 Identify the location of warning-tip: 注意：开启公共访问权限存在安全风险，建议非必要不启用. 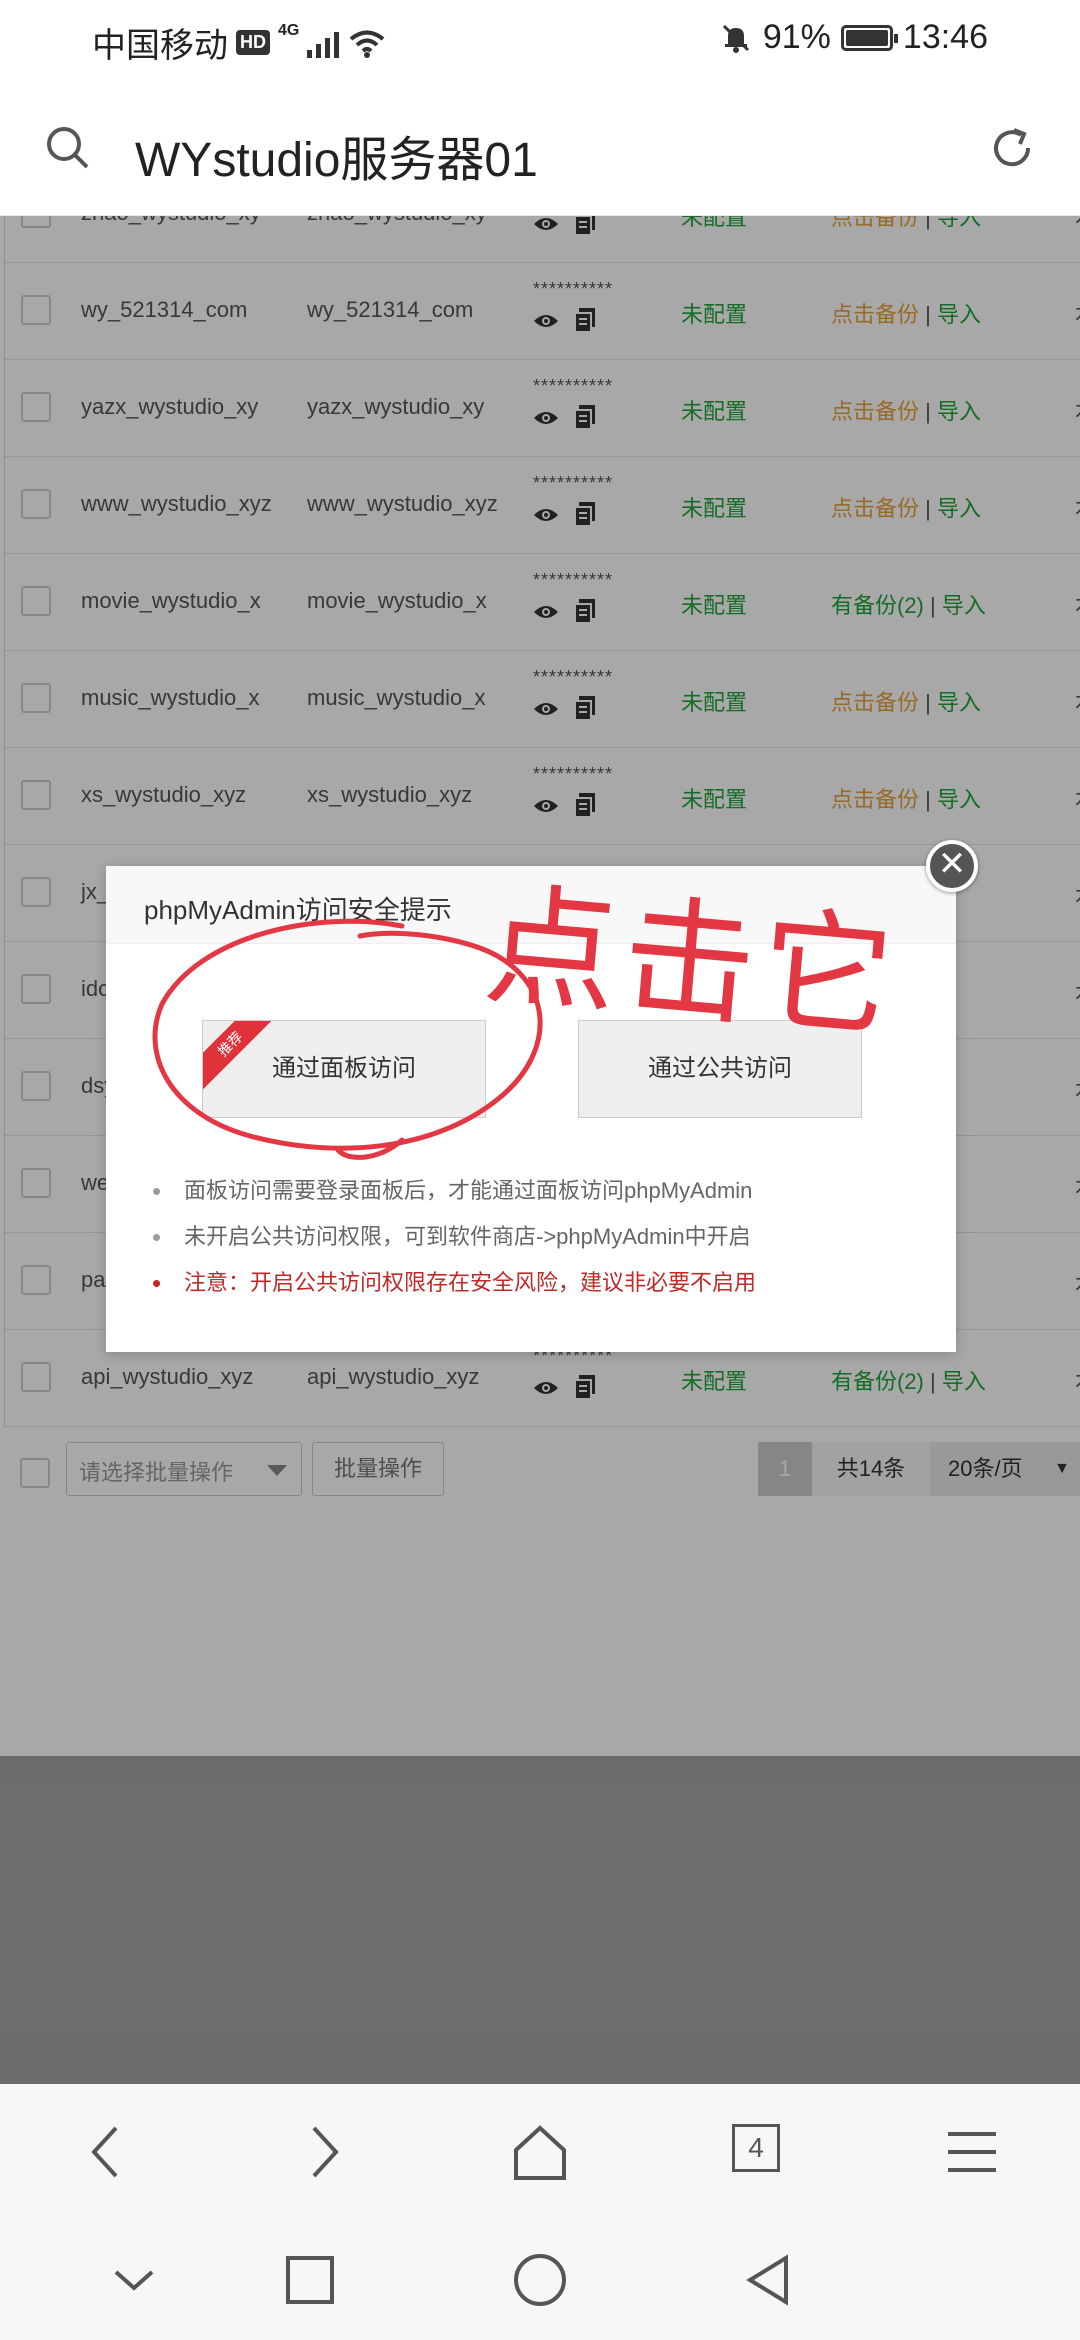
(454, 1291).